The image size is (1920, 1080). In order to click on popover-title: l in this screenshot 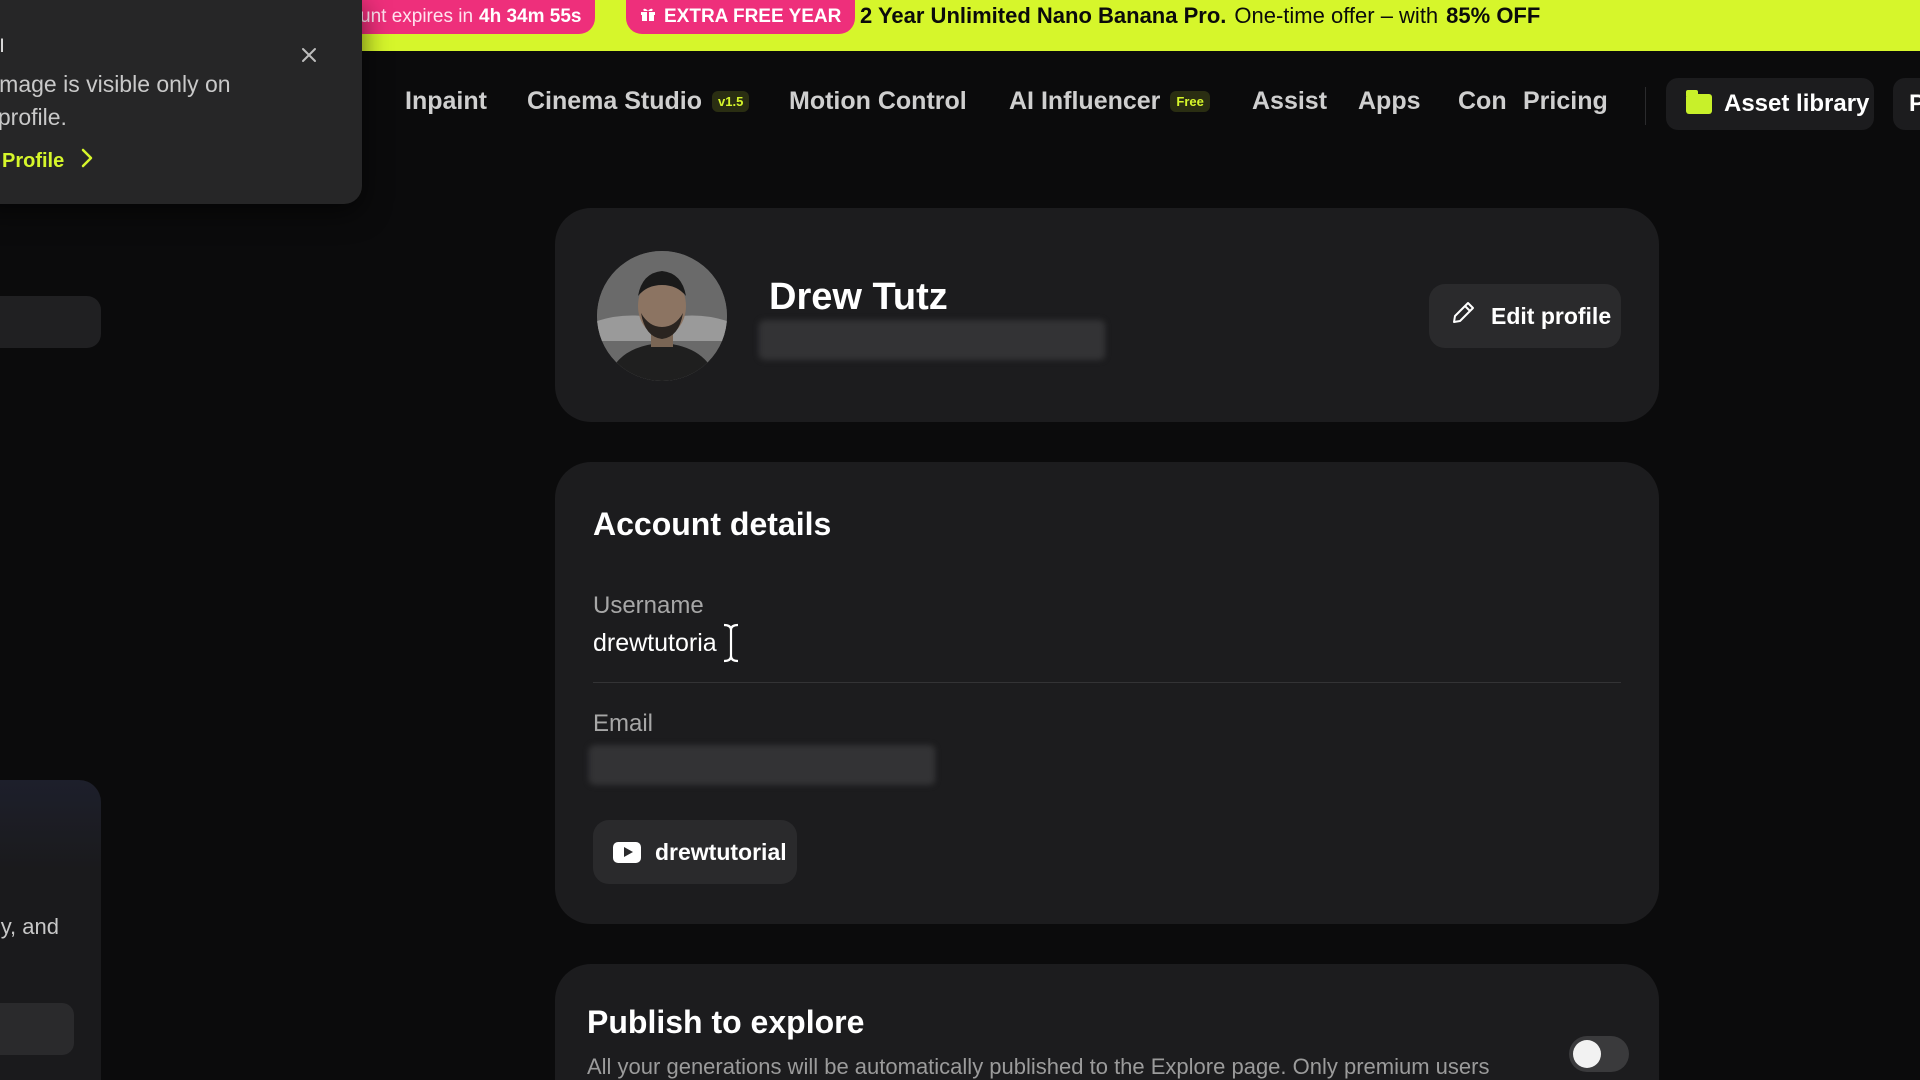, I will do `click(2, 46)`.